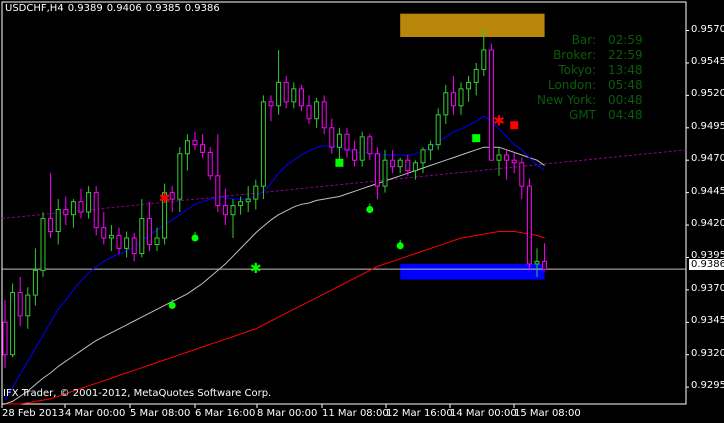 The width and height of the screenshot is (724, 423). What do you see at coordinates (202, 8) in the screenshot?
I see `ohlc-close: 0.9386` at bounding box center [202, 8].